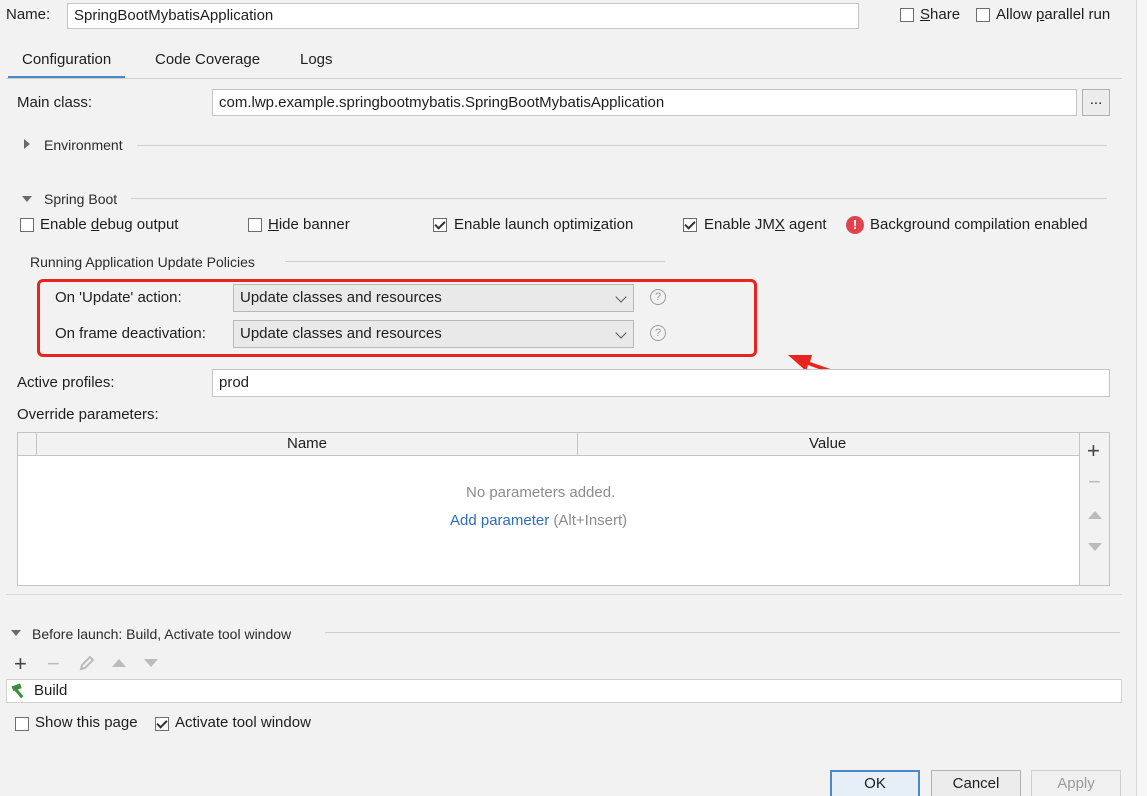  Describe the element at coordinates (17, 691) in the screenshot. I see `hammer-icon` at that location.